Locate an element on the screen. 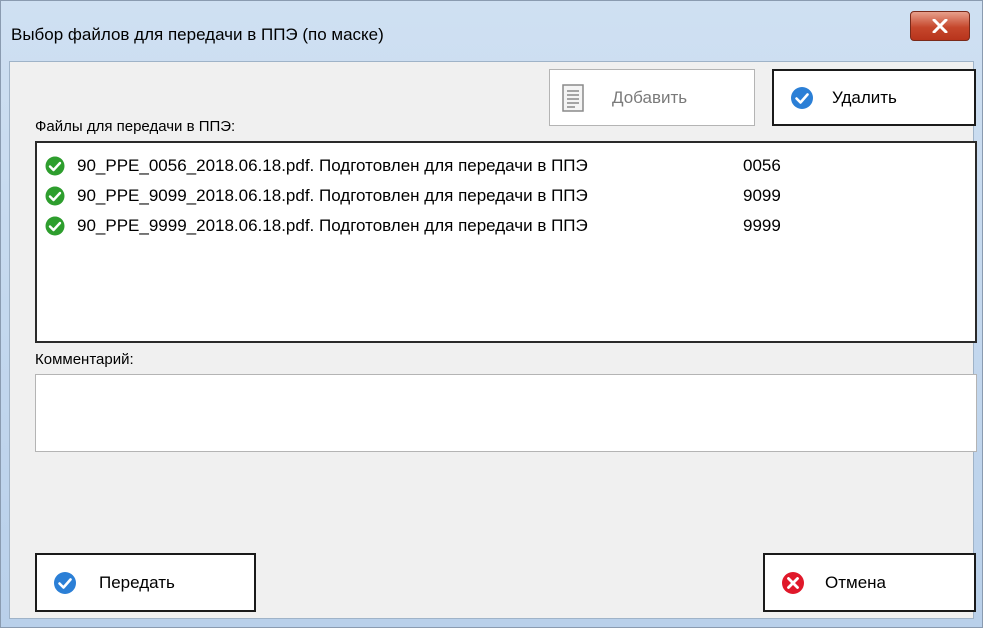  add-button: Добавить is located at coordinates (652, 97).